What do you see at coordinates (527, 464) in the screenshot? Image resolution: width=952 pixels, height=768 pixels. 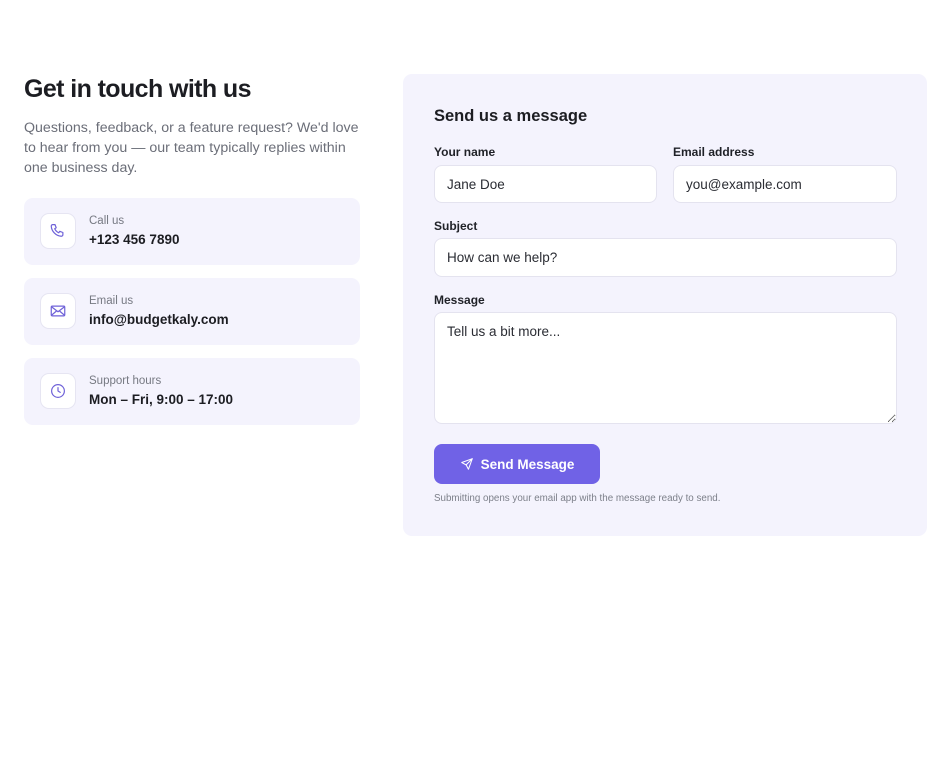 I see `send-message-label: Send Message` at bounding box center [527, 464].